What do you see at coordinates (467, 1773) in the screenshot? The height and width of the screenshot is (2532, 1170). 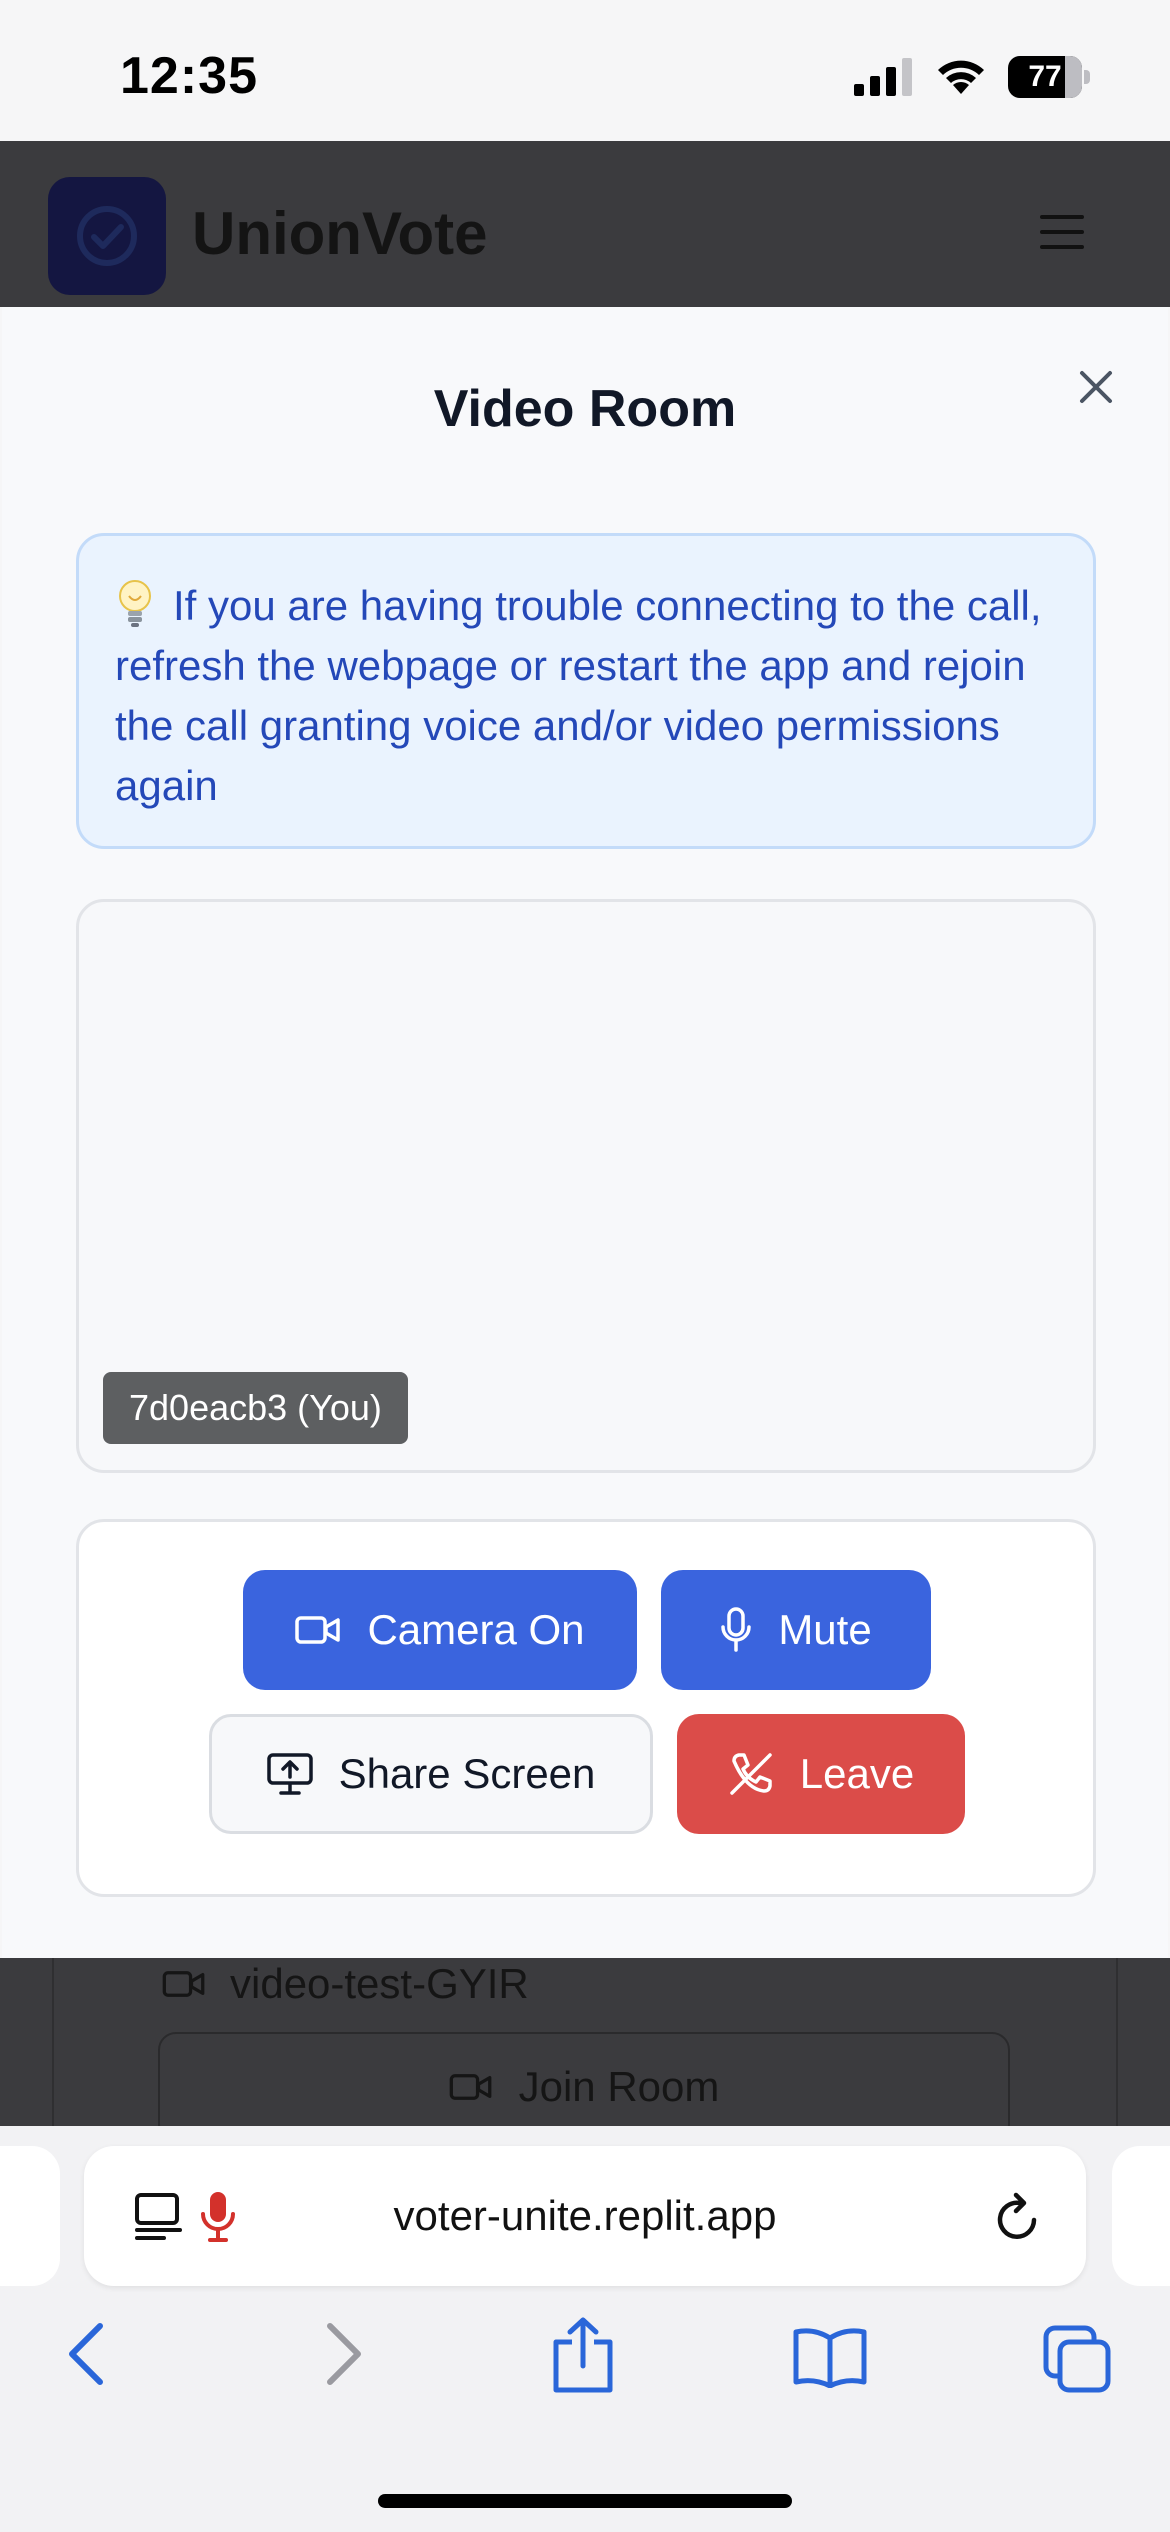 I see `share-screen-label: Share Screen` at bounding box center [467, 1773].